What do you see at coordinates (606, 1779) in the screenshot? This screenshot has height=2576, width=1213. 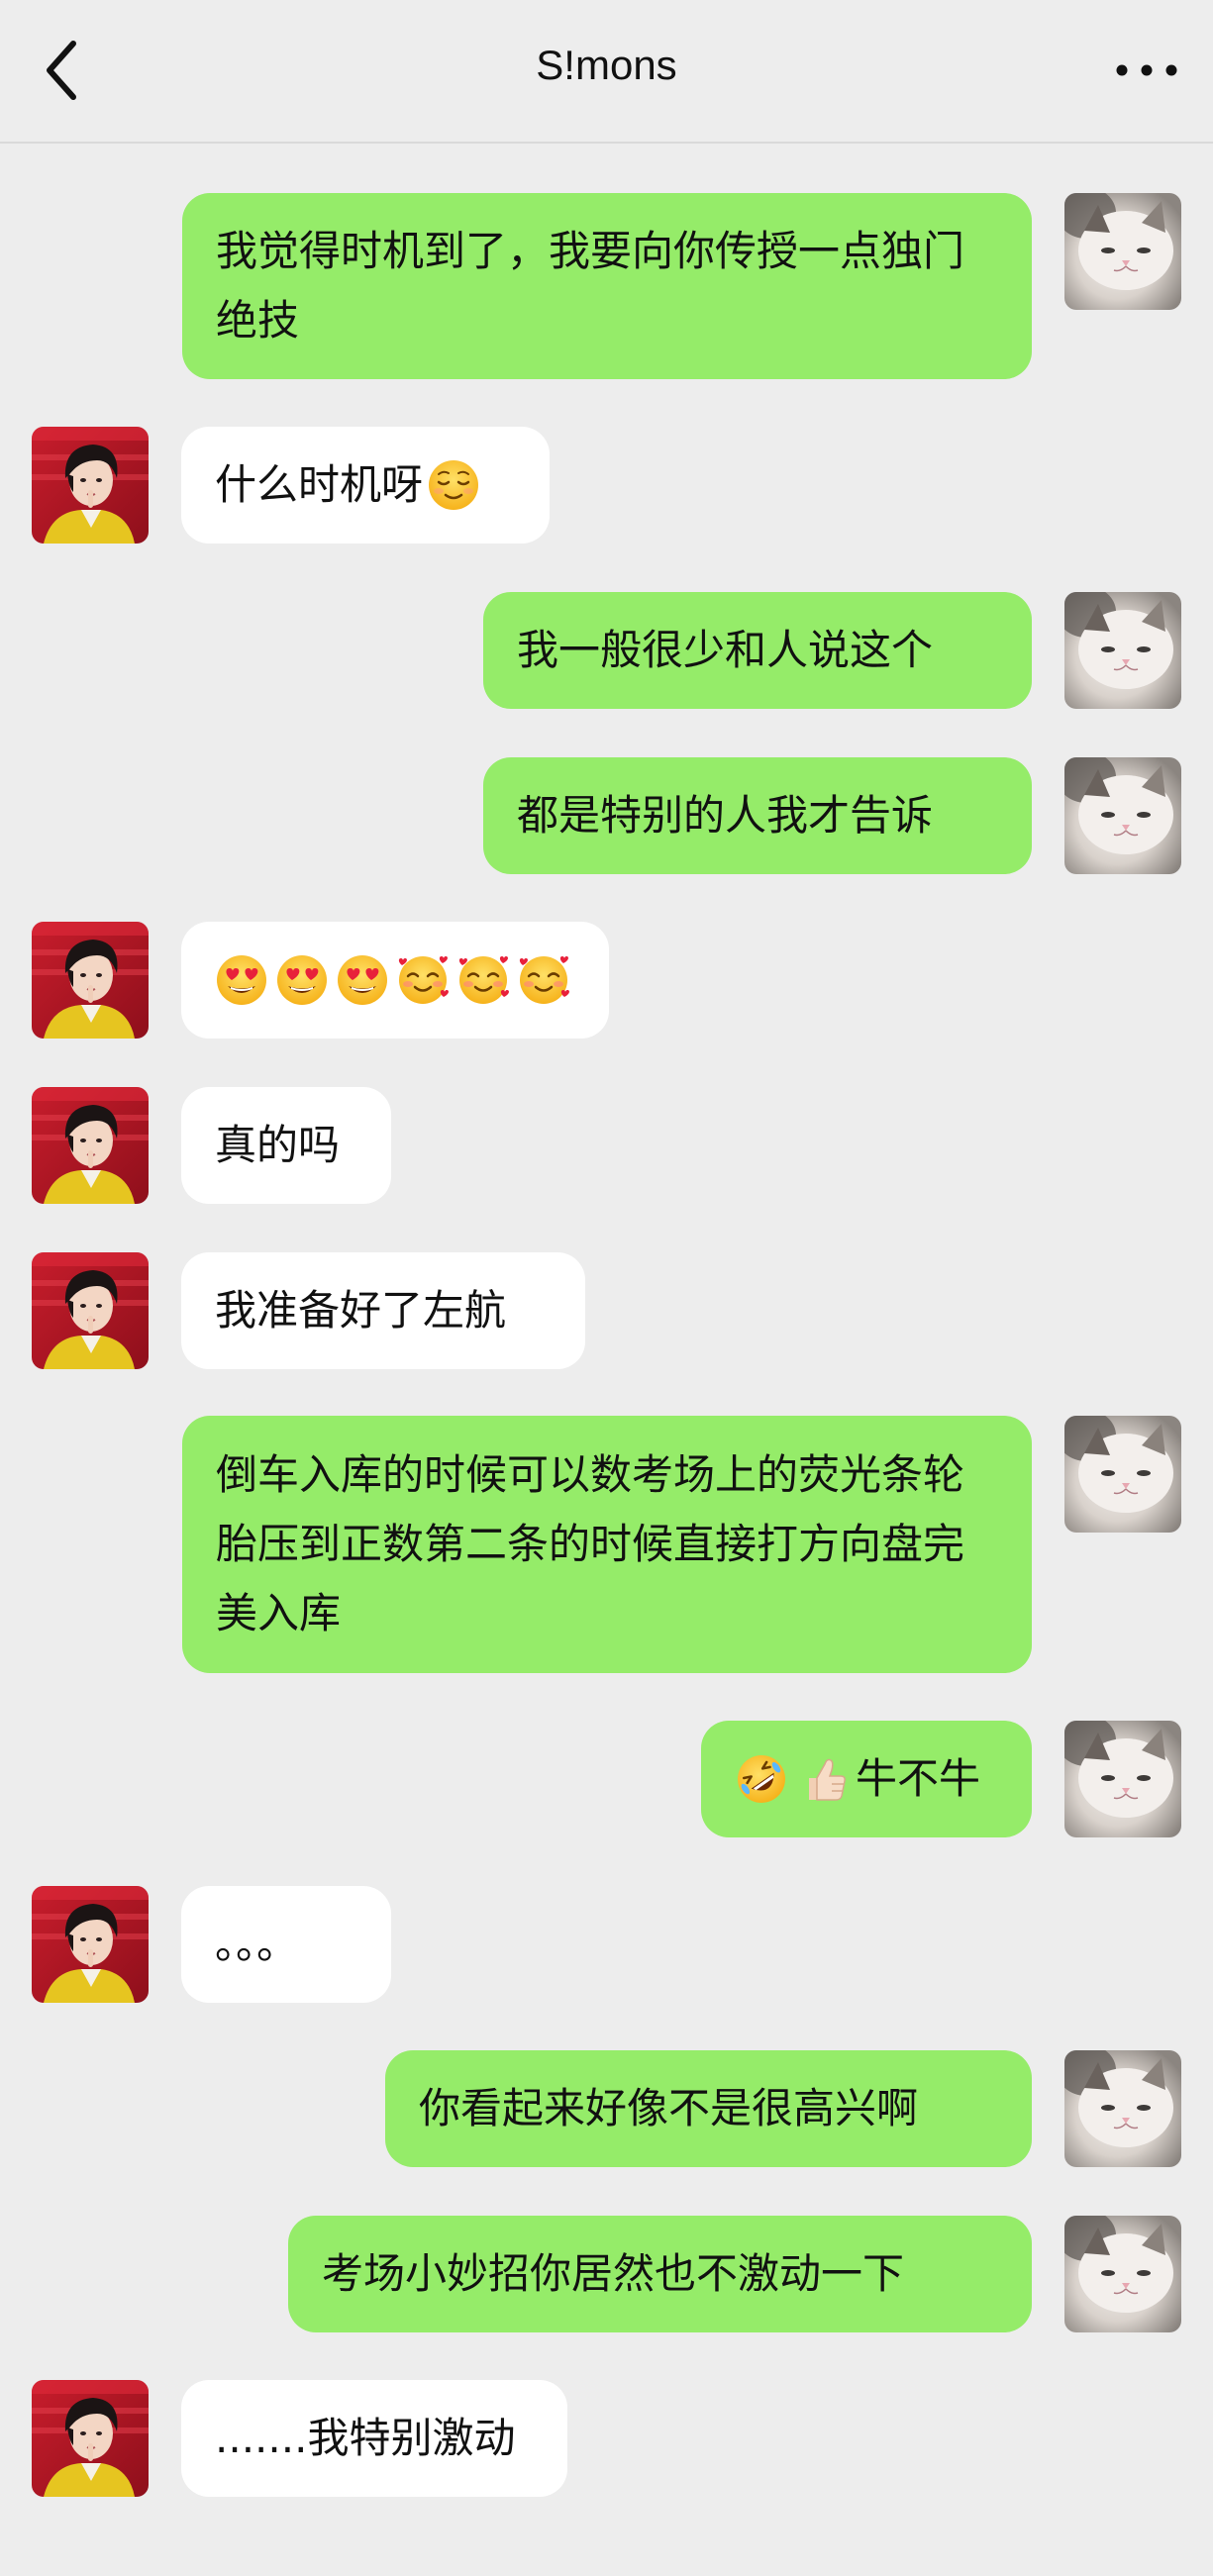 I see `message-outgoing: 牛不牛` at bounding box center [606, 1779].